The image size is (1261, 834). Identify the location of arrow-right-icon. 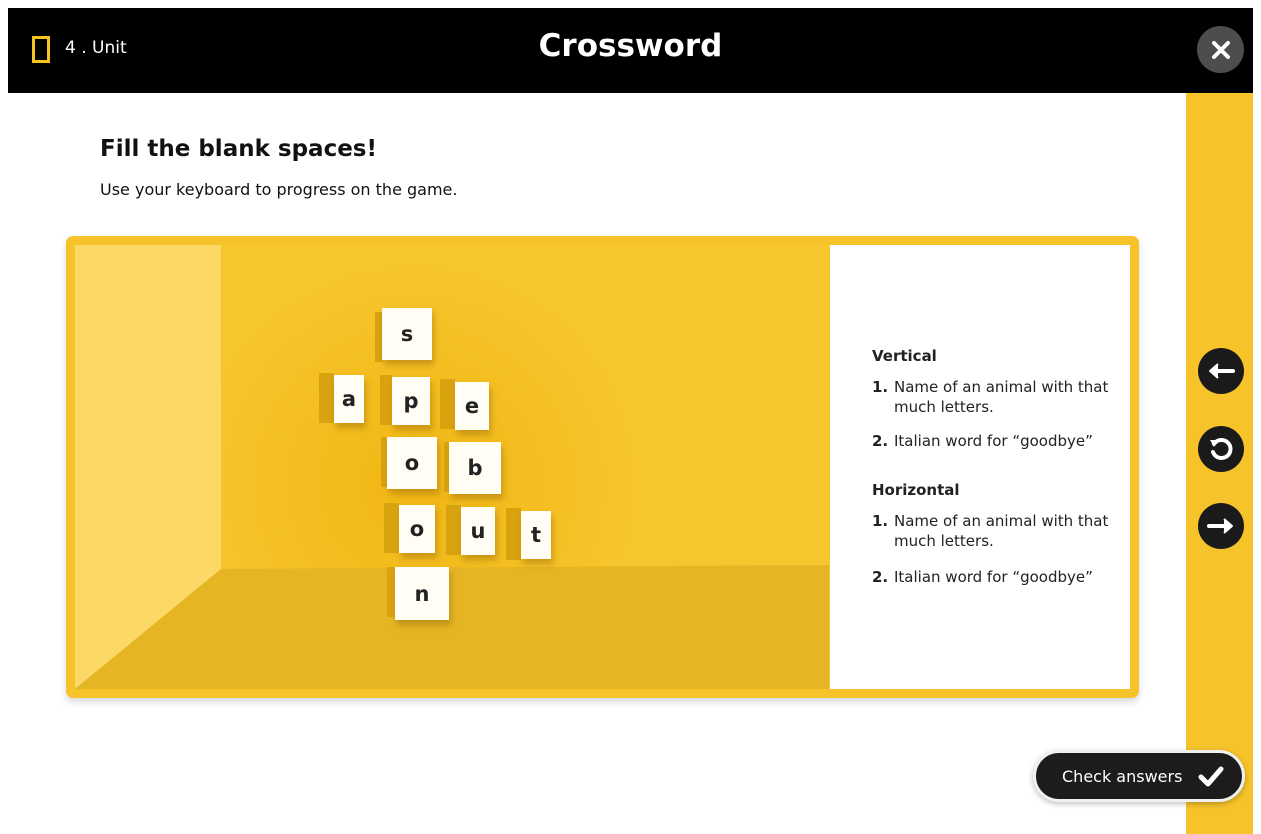
(1220, 526).